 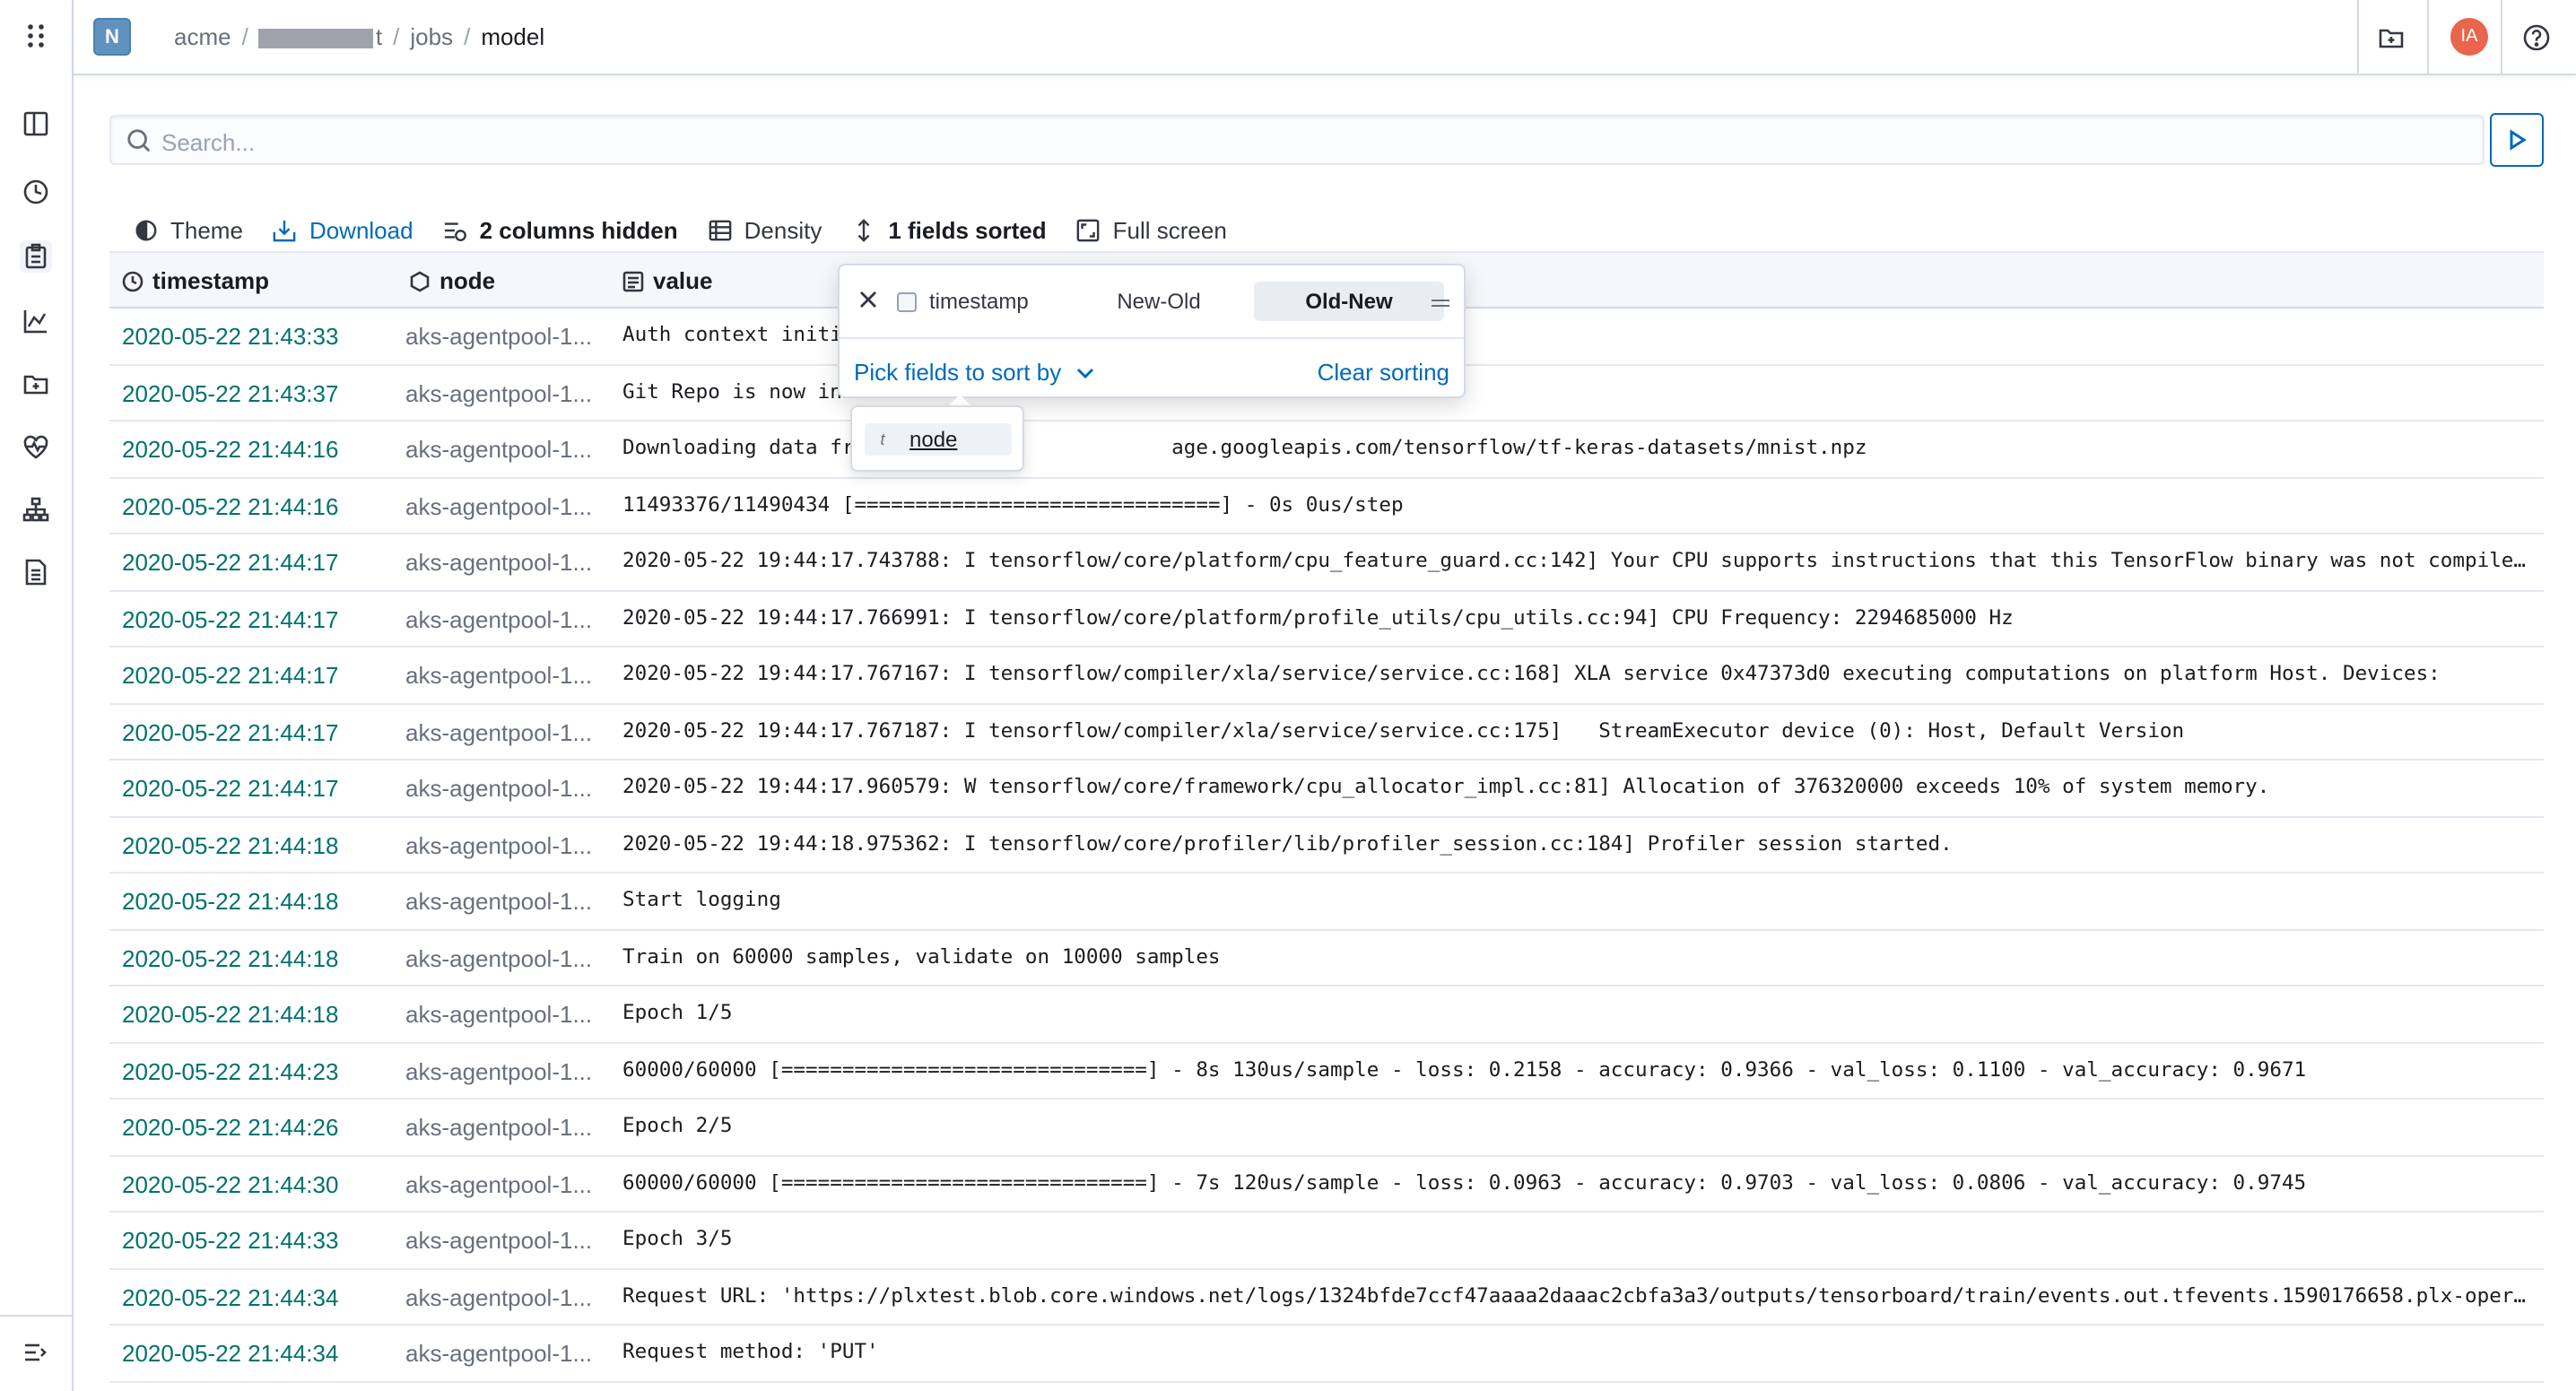 What do you see at coordinates (973, 373) in the screenshot?
I see `pick-fields-button: Pick fields to sort by` at bounding box center [973, 373].